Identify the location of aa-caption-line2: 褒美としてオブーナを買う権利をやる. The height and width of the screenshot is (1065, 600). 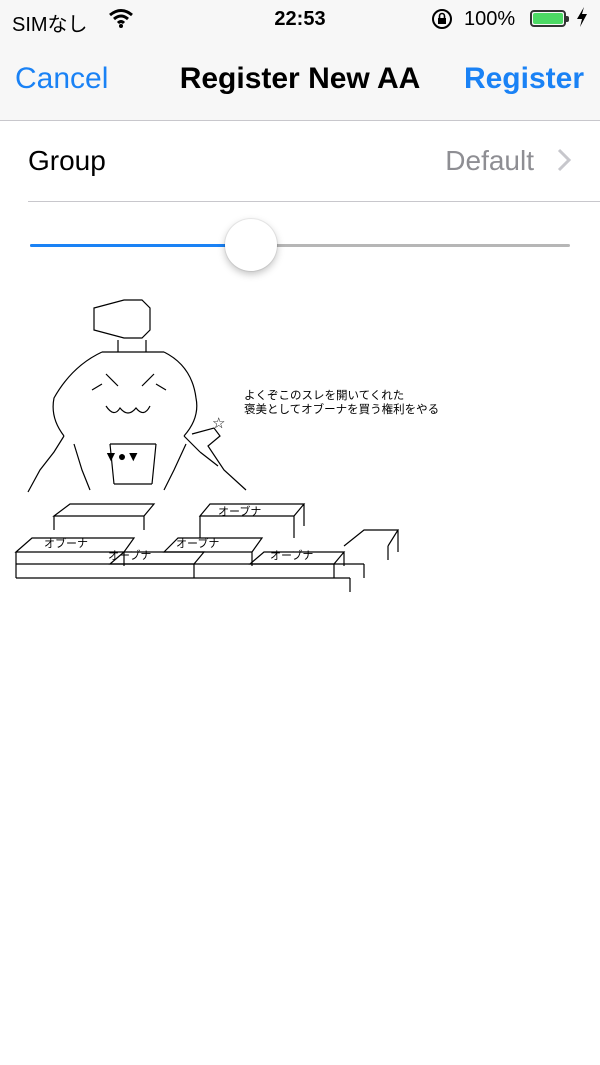
(342, 410).